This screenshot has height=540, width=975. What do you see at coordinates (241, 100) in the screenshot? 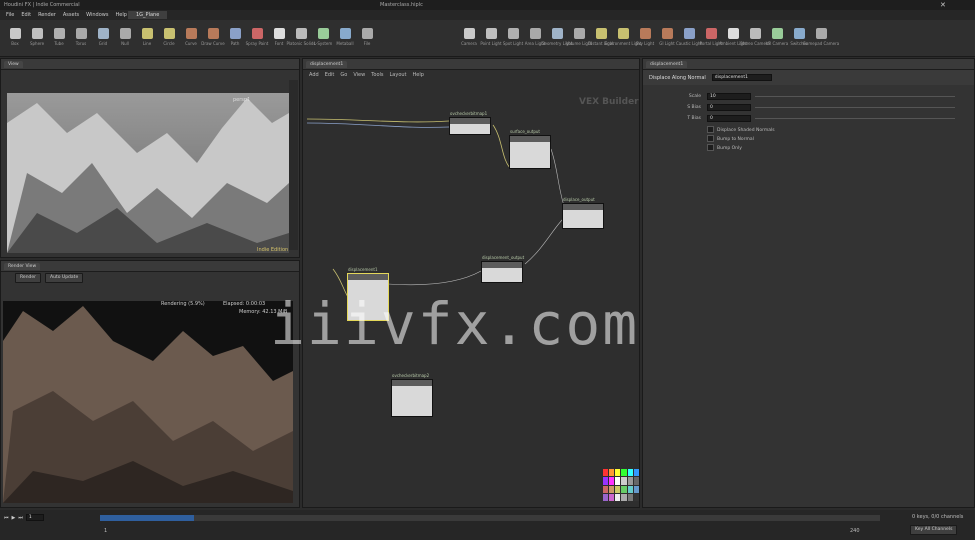
I see `camera-label: persp1` at bounding box center [241, 100].